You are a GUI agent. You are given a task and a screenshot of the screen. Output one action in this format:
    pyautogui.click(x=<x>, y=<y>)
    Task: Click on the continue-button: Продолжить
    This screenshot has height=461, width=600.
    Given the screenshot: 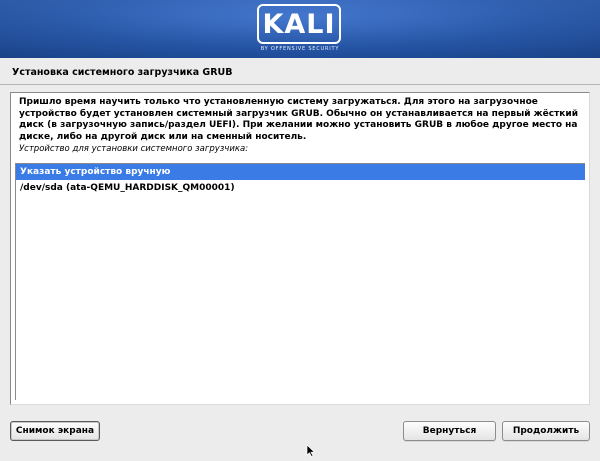 What is the action you would take?
    pyautogui.click(x=546, y=431)
    